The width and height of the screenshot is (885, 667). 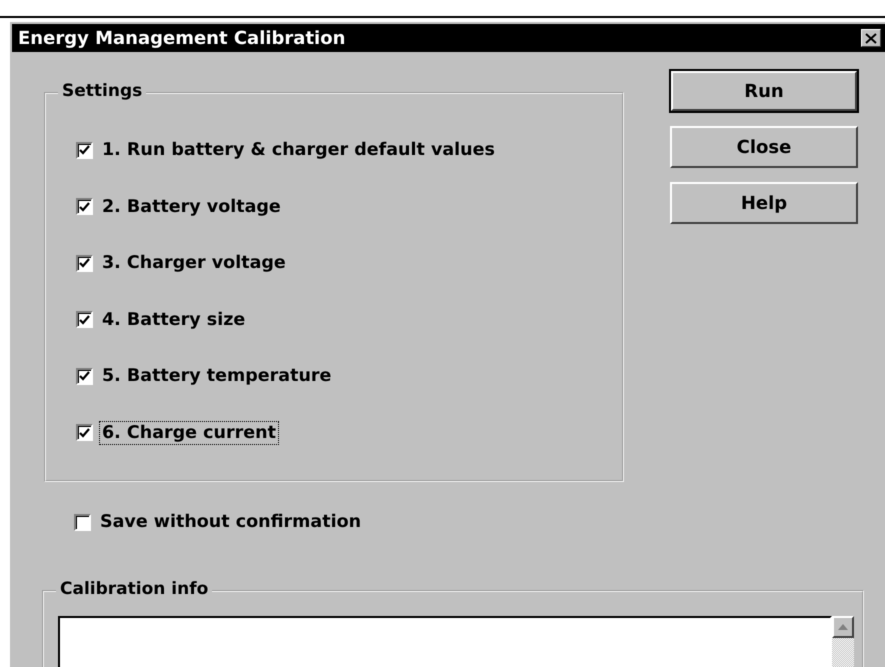 I want to click on close-icon, so click(x=871, y=38).